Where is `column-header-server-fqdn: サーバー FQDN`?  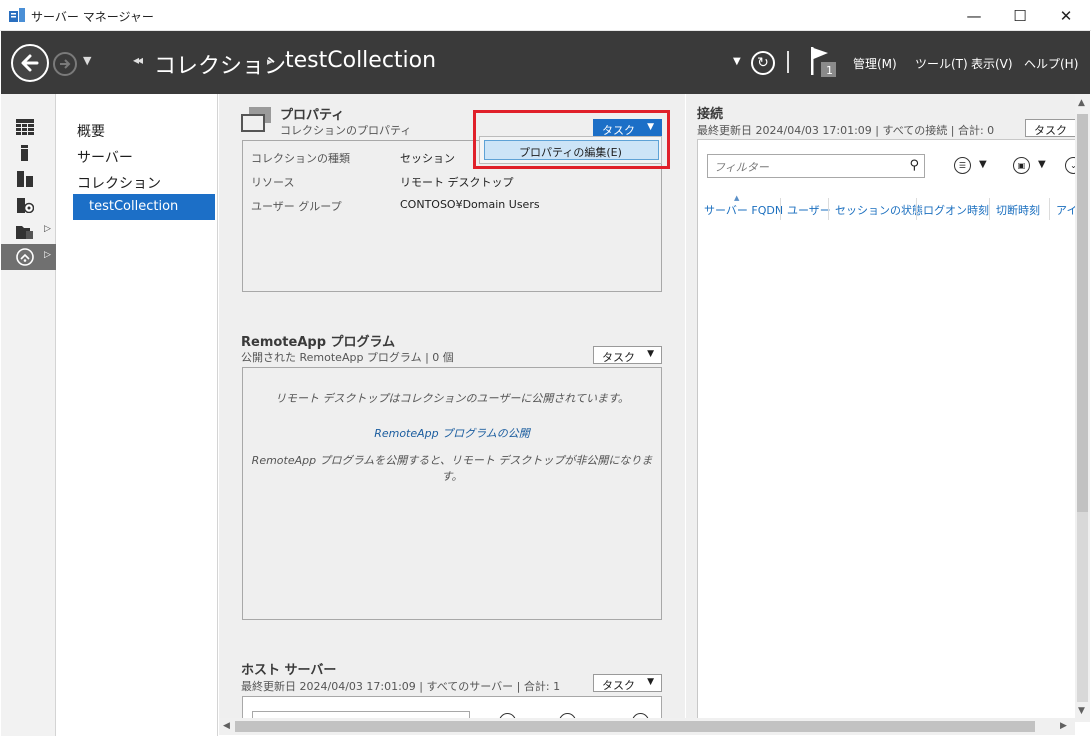
column-header-server-fqdn: サーバー FQDN is located at coordinates (743, 210).